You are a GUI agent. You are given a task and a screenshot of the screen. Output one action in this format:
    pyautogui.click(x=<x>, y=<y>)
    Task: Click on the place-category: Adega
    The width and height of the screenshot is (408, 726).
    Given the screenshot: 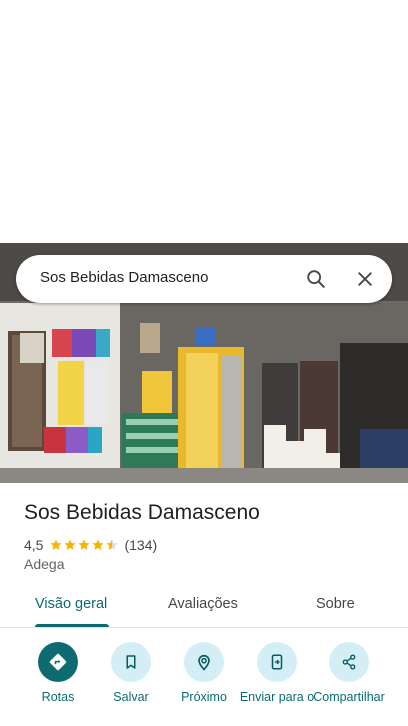 What is the action you would take?
    pyautogui.click(x=44, y=564)
    